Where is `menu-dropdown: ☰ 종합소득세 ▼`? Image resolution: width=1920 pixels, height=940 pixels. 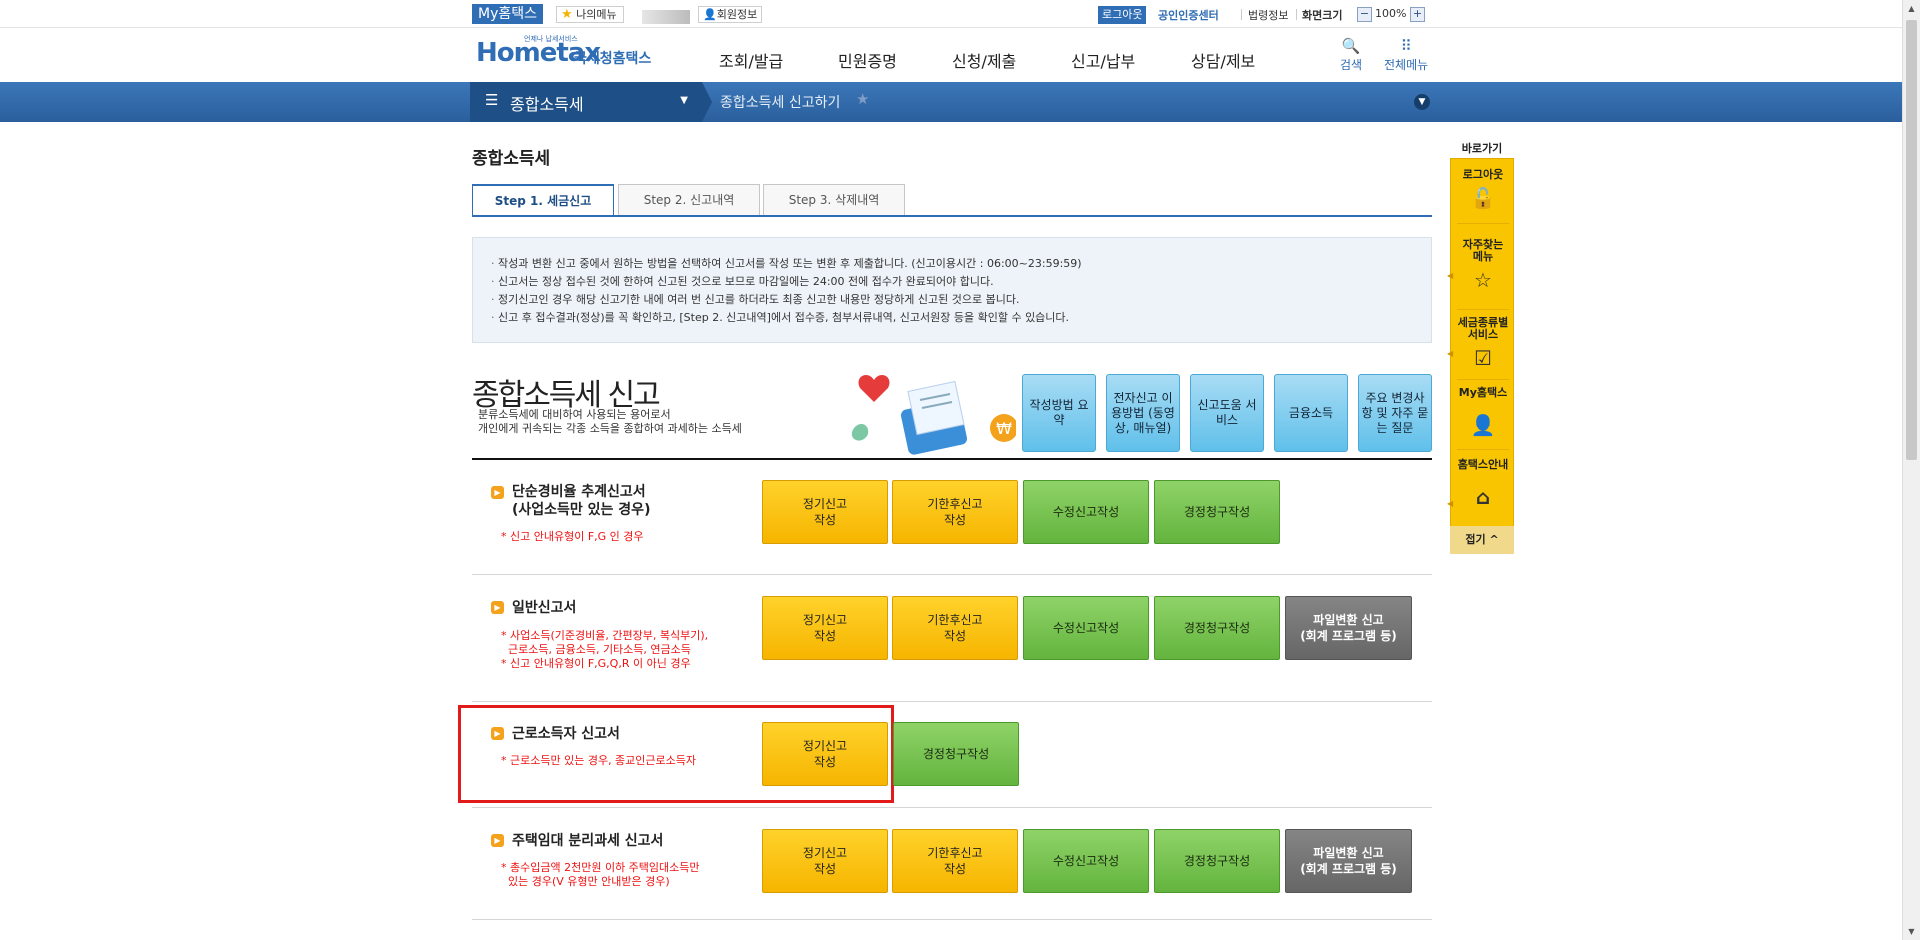
menu-dropdown: ☰ 종합소득세 ▼ is located at coordinates (586, 102).